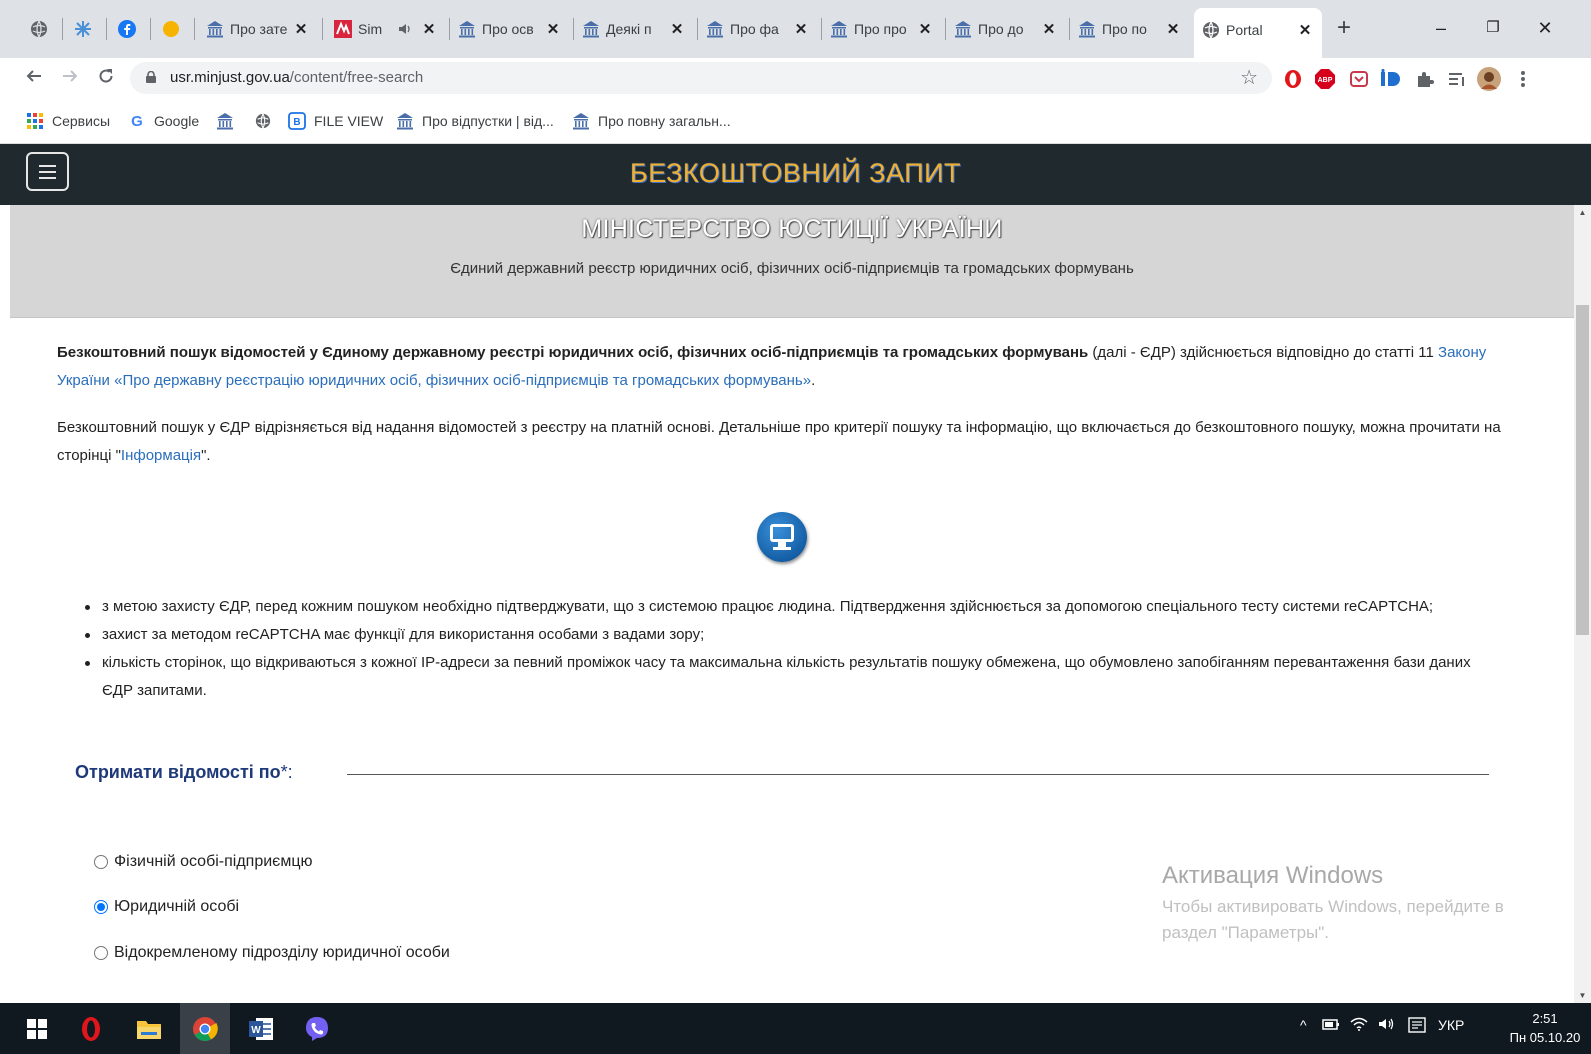  Describe the element at coordinates (1582, 995) in the screenshot. I see `scroll-down-icon: ▼` at that location.